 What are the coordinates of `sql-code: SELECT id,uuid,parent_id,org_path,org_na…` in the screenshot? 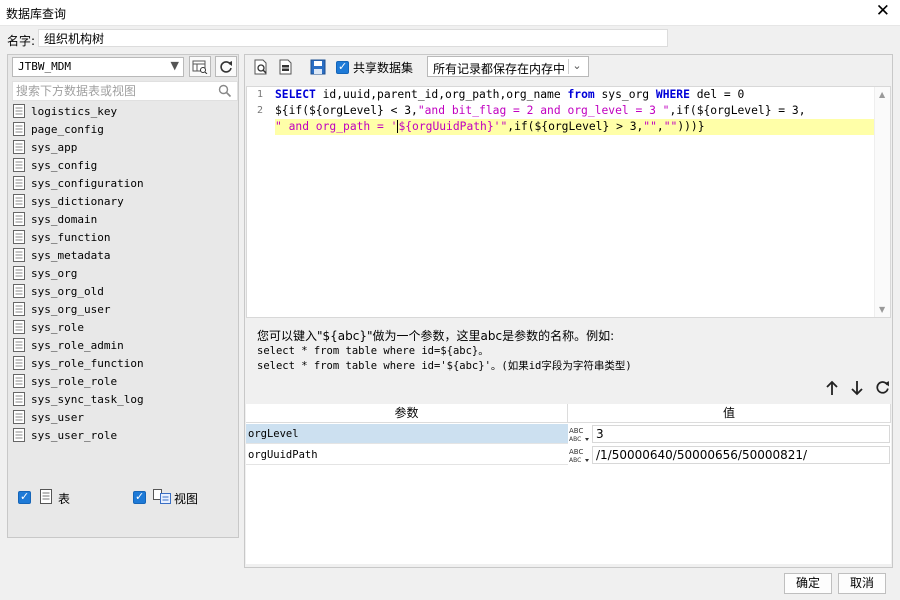 It's located at (575, 111).